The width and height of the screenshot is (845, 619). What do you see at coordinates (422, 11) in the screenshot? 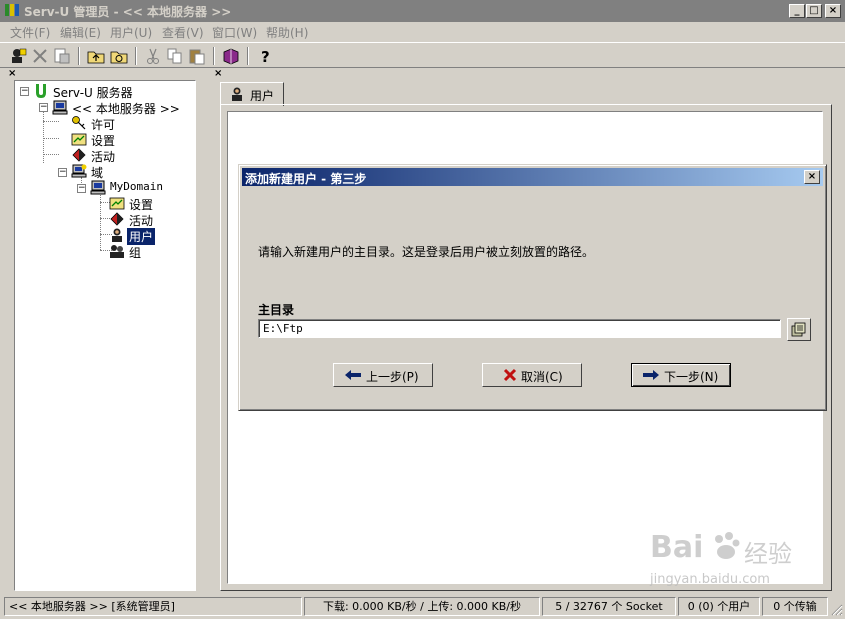
I see `title-bar: Serv-U 管理员 - << 本地服务器 >> _ □ ×` at bounding box center [422, 11].